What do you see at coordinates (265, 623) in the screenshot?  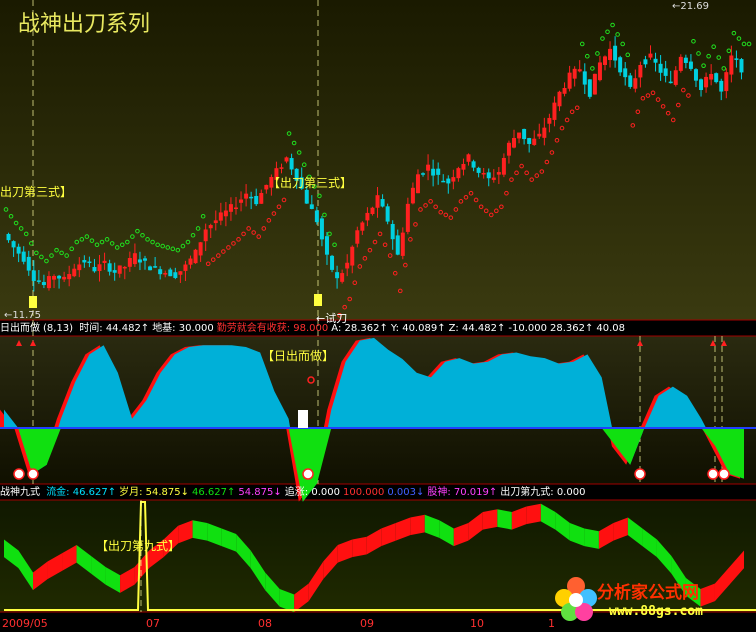 I see `x-tick-2: 08` at bounding box center [265, 623].